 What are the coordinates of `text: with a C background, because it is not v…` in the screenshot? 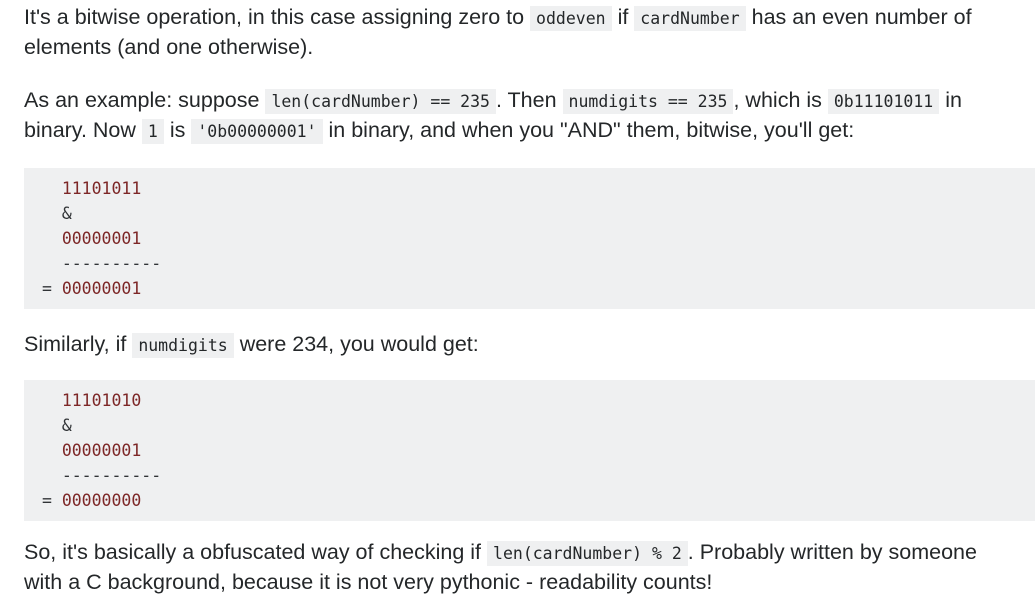 It's located at (368, 582).